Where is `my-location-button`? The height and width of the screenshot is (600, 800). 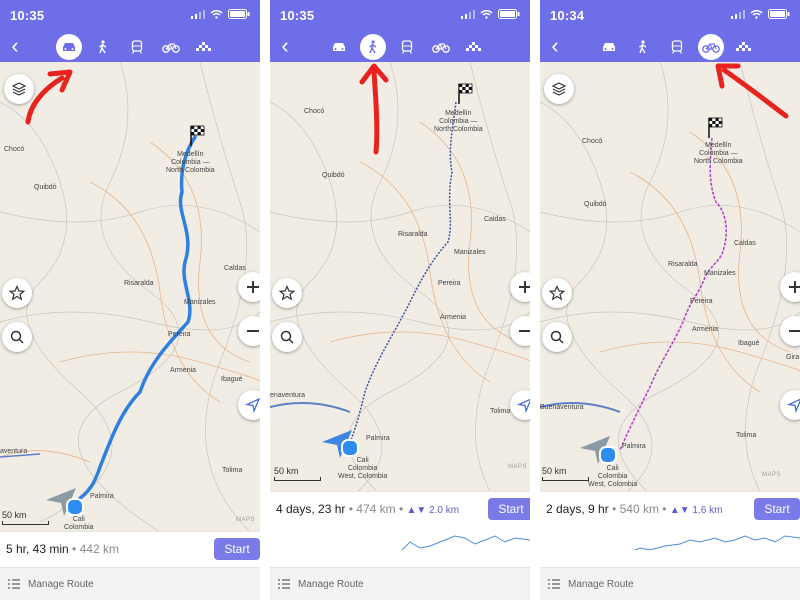
my-location-button is located at coordinates (249, 405).